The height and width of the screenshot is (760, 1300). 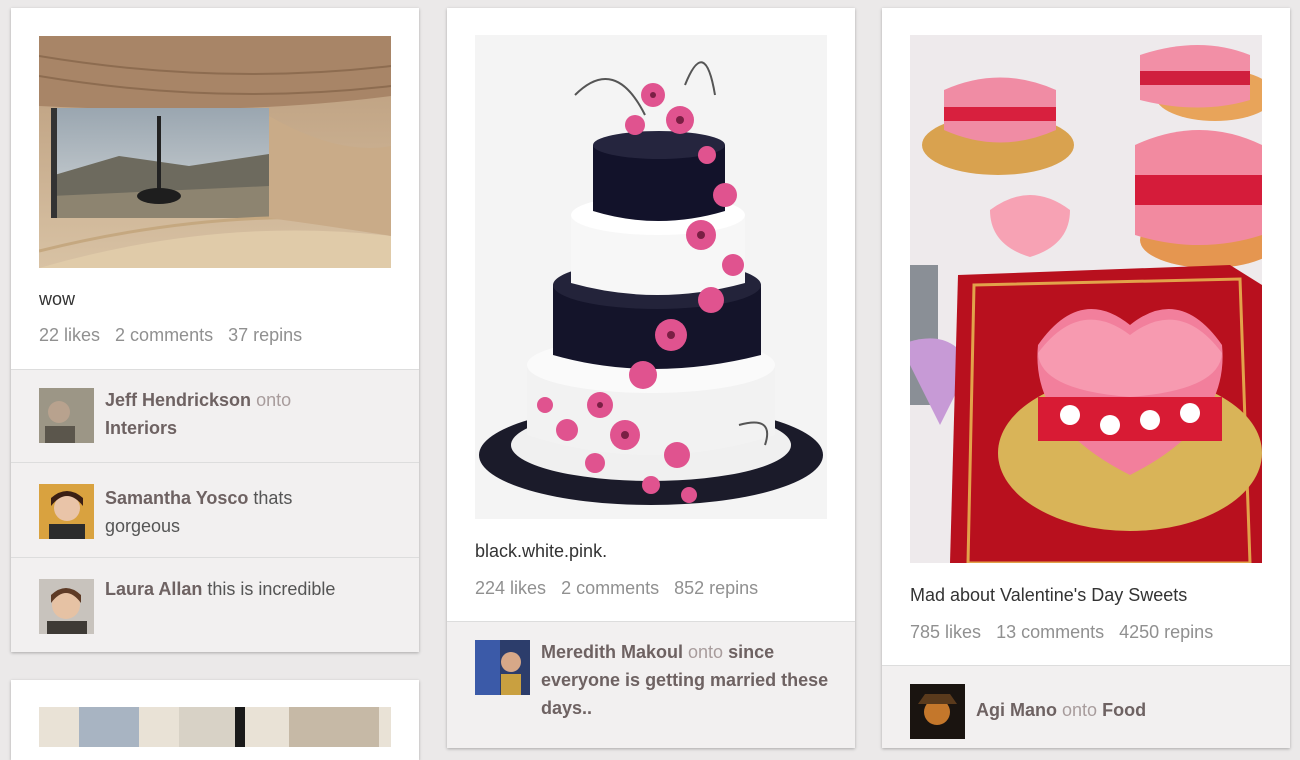 I want to click on likes-count: 224 likes, so click(x=511, y=588).